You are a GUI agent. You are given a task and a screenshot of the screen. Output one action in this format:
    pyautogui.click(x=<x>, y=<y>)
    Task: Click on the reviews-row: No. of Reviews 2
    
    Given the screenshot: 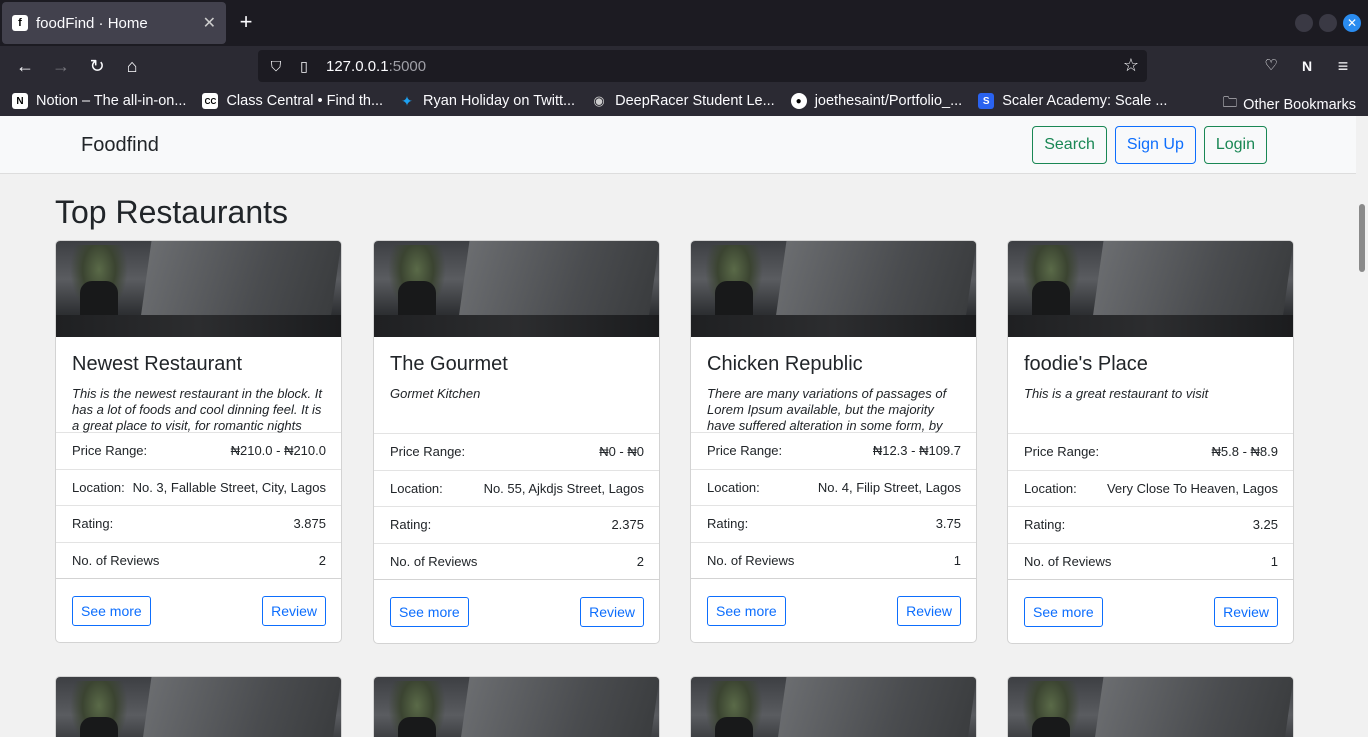 What is the action you would take?
    pyautogui.click(x=516, y=561)
    